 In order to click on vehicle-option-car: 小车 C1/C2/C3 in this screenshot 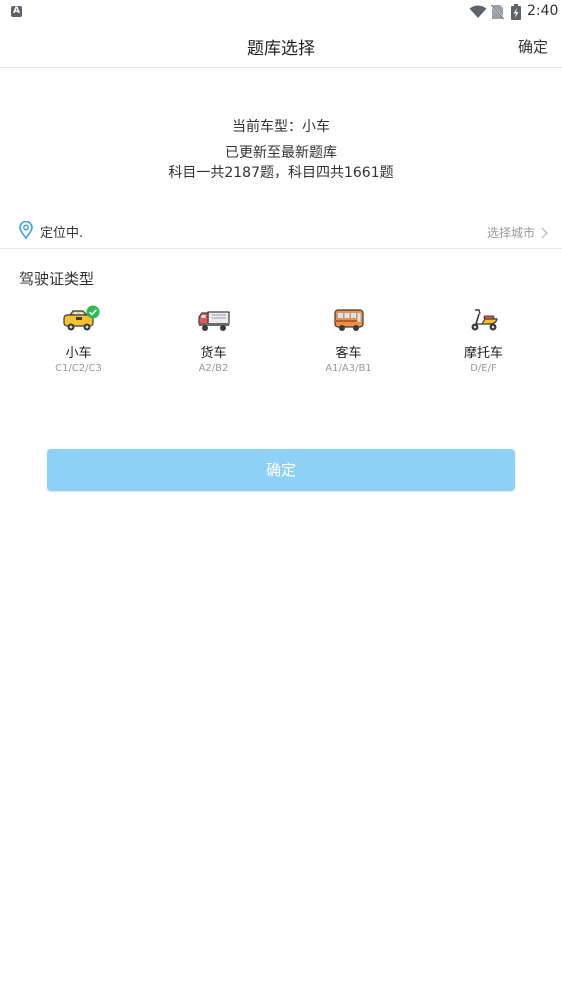, I will do `click(78, 345)`.